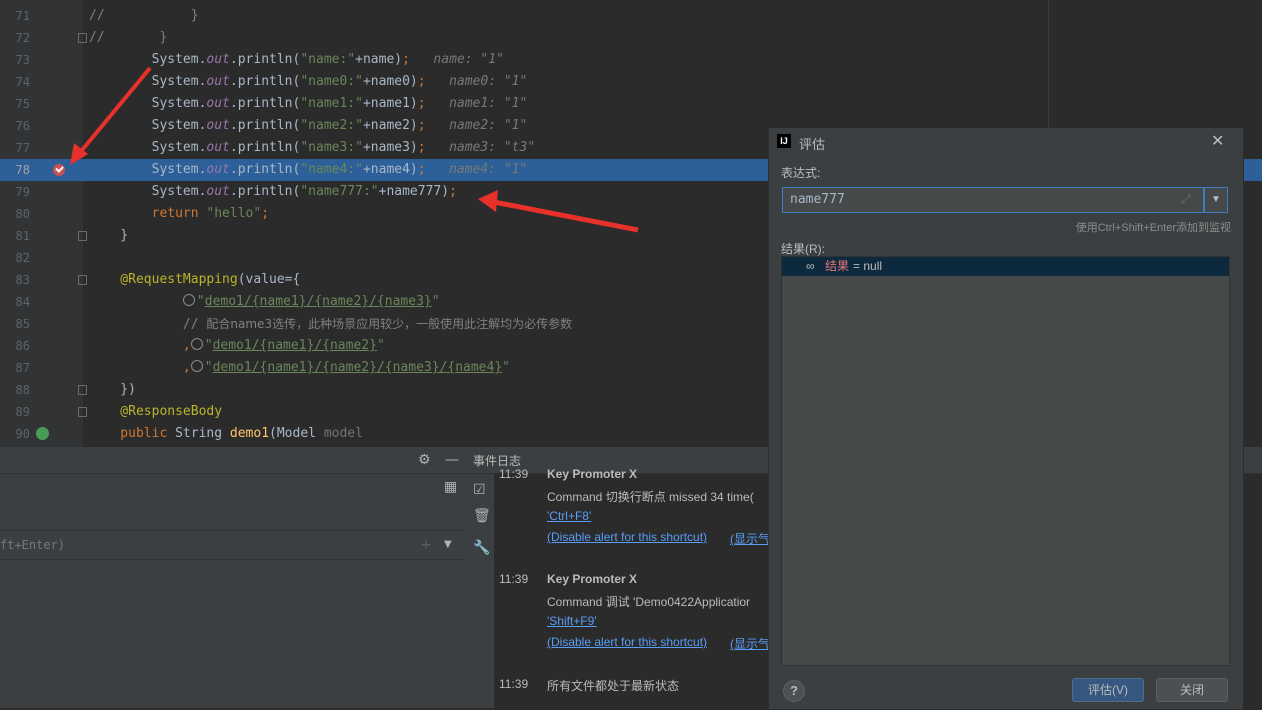 The image size is (1262, 710). I want to click on mark-read-icon: ☑, so click(479, 490).